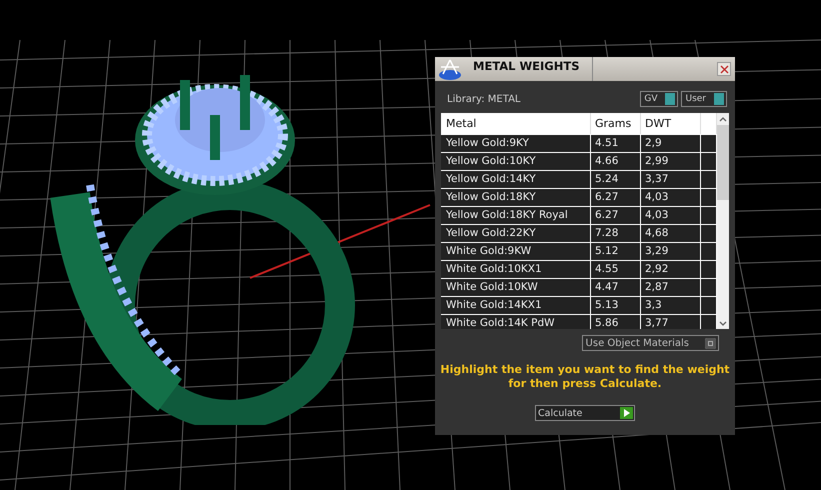 This screenshot has width=821, height=490. I want to click on table-cell: Yellow Gold:18KY Royal, so click(516, 215).